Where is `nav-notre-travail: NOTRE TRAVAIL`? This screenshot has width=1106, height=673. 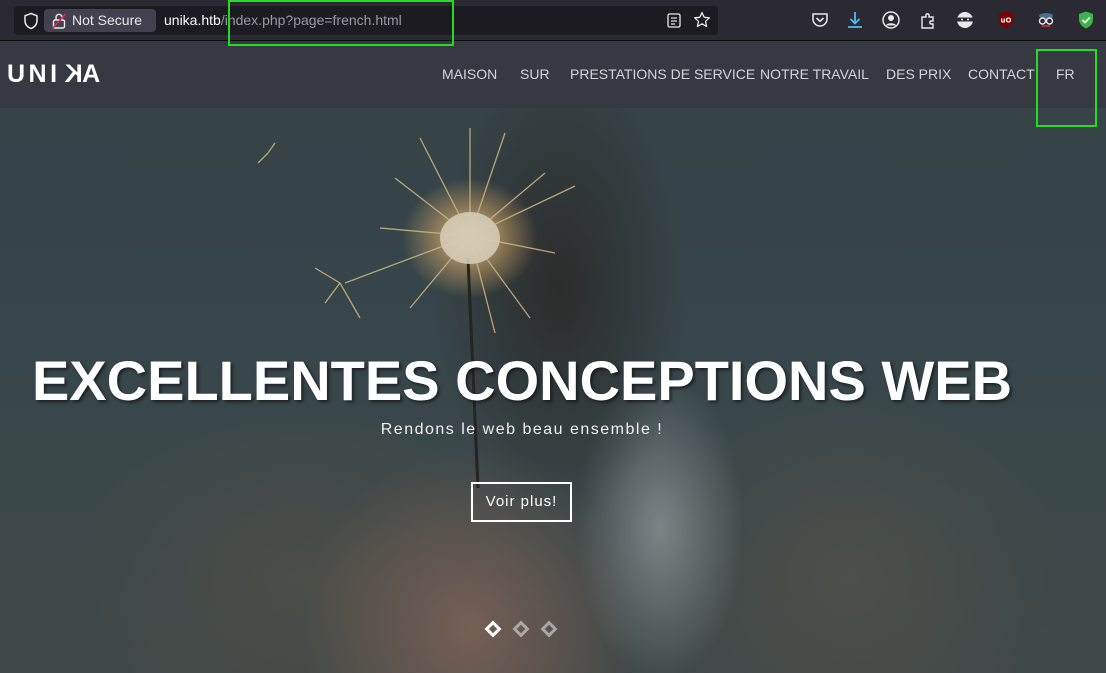
nav-notre-travail: NOTRE TRAVAIL is located at coordinates (814, 74).